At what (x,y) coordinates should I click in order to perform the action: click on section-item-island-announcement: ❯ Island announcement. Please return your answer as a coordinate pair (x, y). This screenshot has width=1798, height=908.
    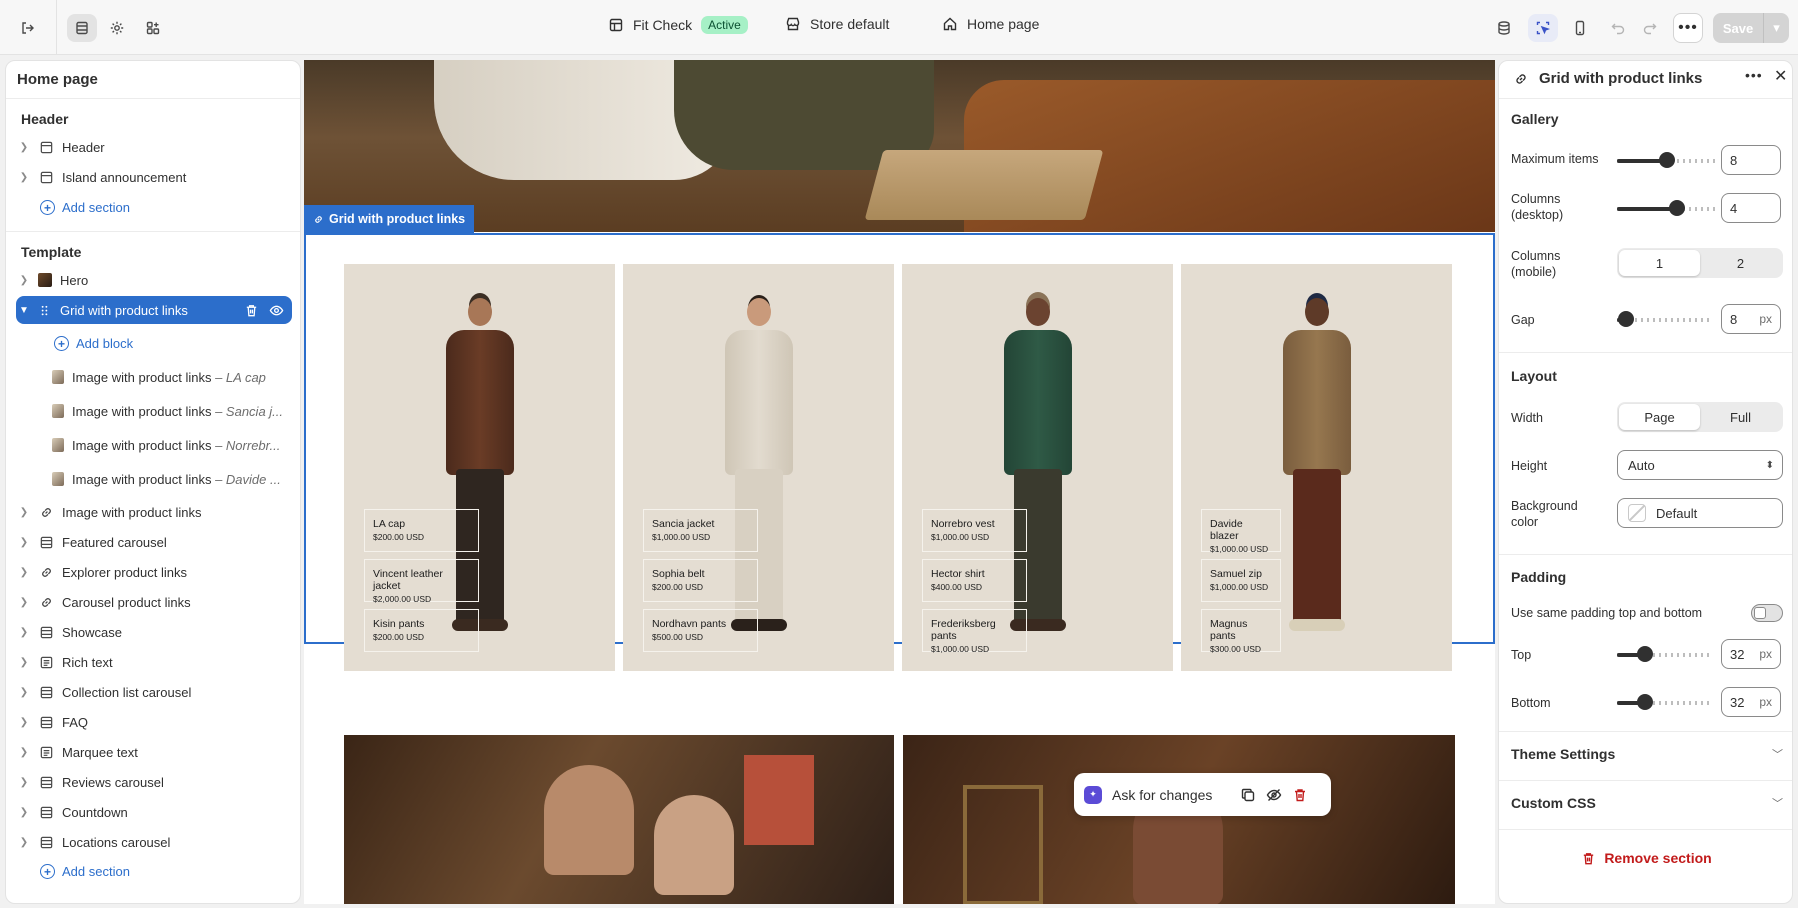
    Looking at the image, I should click on (154, 177).